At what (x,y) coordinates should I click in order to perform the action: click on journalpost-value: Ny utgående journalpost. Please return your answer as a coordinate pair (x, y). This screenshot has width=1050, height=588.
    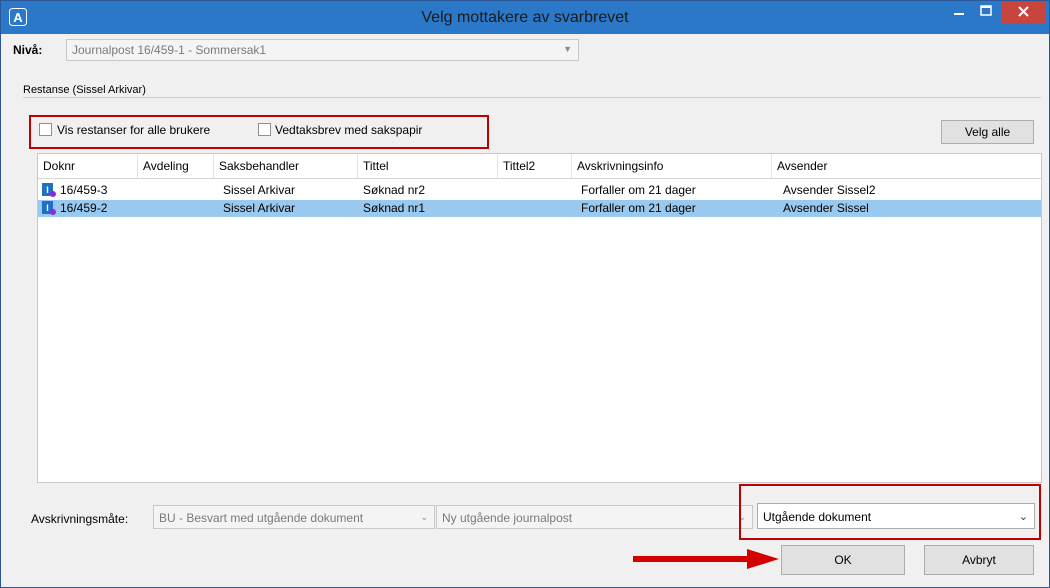
    Looking at the image, I should click on (507, 518).